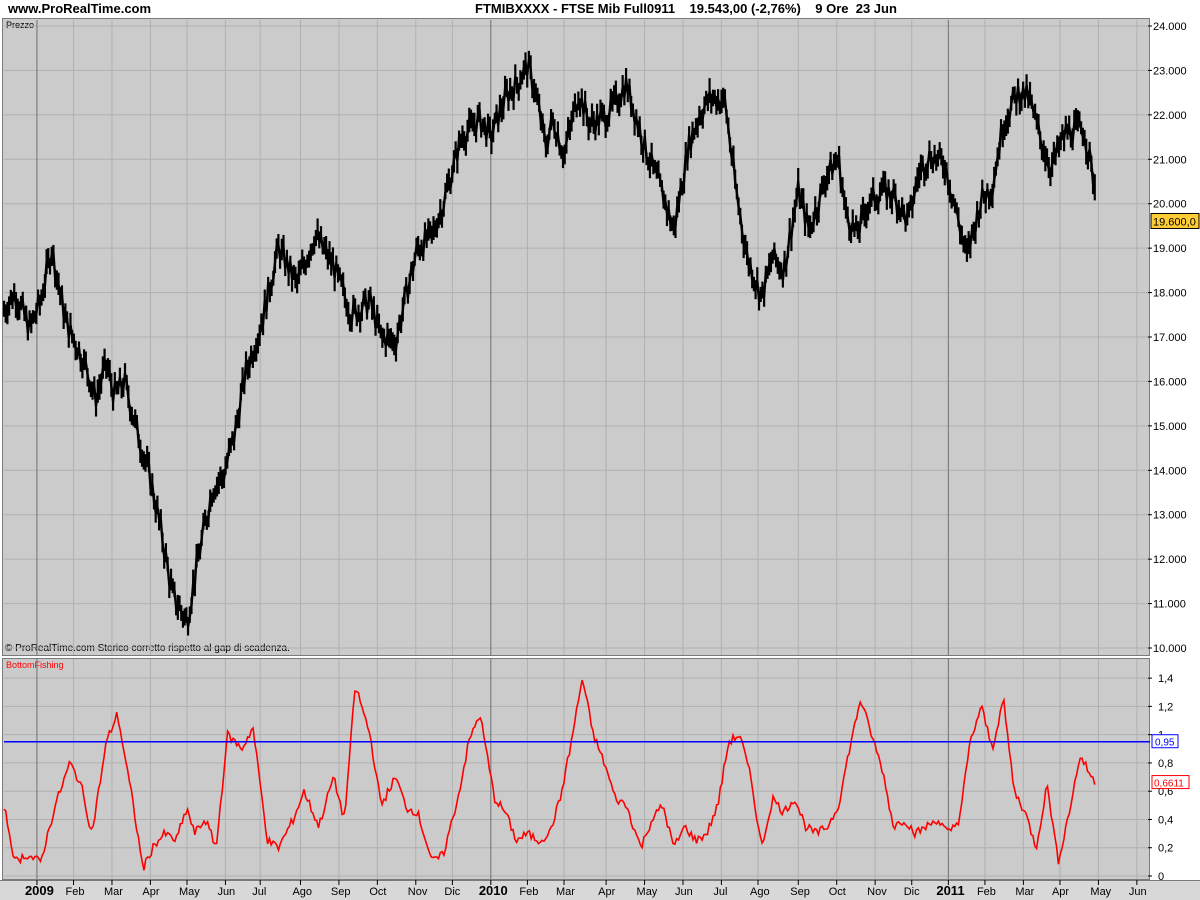 The height and width of the screenshot is (900, 1200). Describe the element at coordinates (35, 665) in the screenshot. I see `indicator-panel-label: BottomFishing` at that location.